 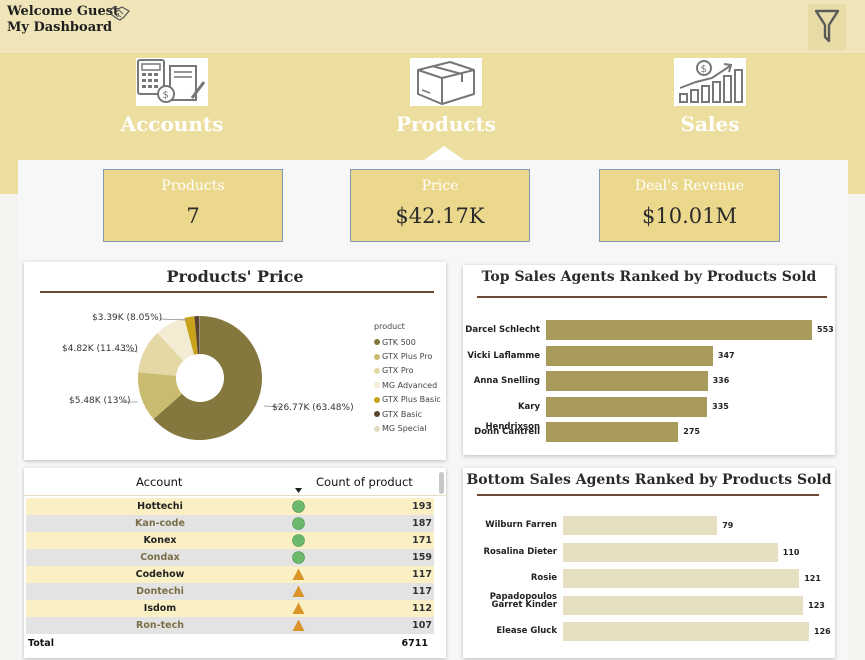 I want to click on status-circle-icon, so click(x=298, y=506).